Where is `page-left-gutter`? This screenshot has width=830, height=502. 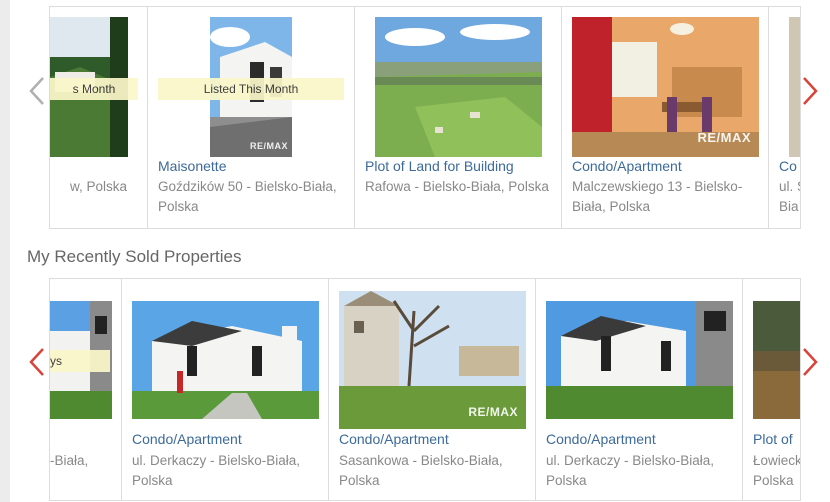
page-left-gutter is located at coordinates (5, 251).